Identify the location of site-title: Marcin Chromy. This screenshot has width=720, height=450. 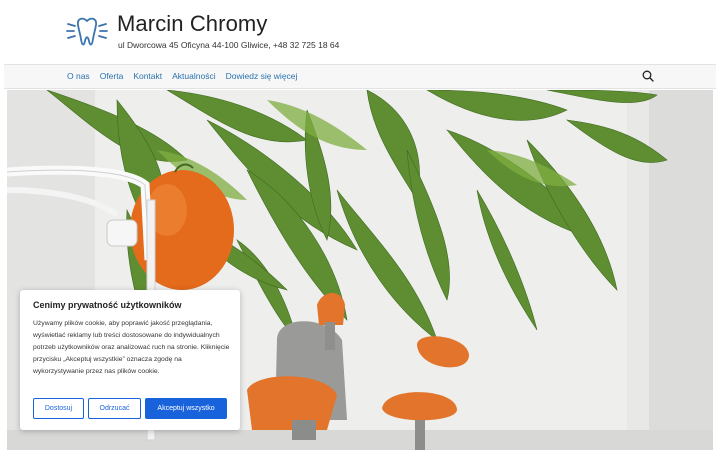
(192, 24).